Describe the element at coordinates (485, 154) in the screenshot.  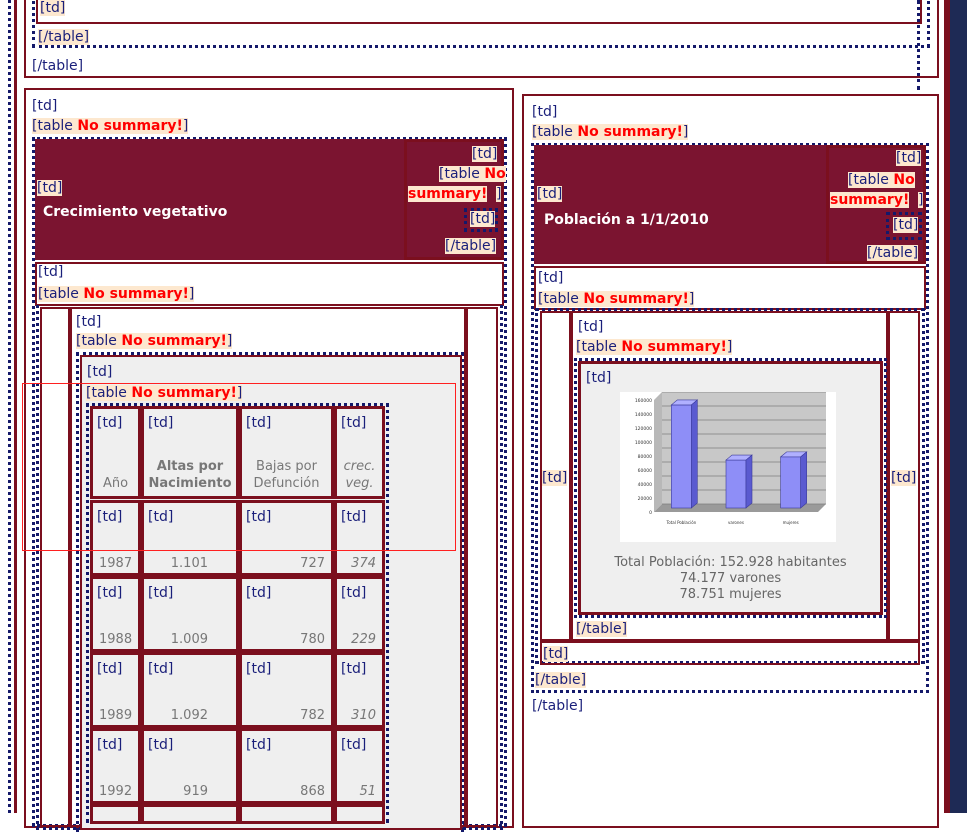
I see `left-side-td: [td]` at that location.